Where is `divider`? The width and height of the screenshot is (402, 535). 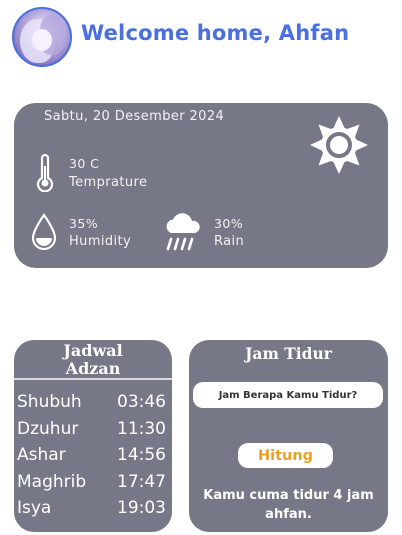 divider is located at coordinates (93, 379).